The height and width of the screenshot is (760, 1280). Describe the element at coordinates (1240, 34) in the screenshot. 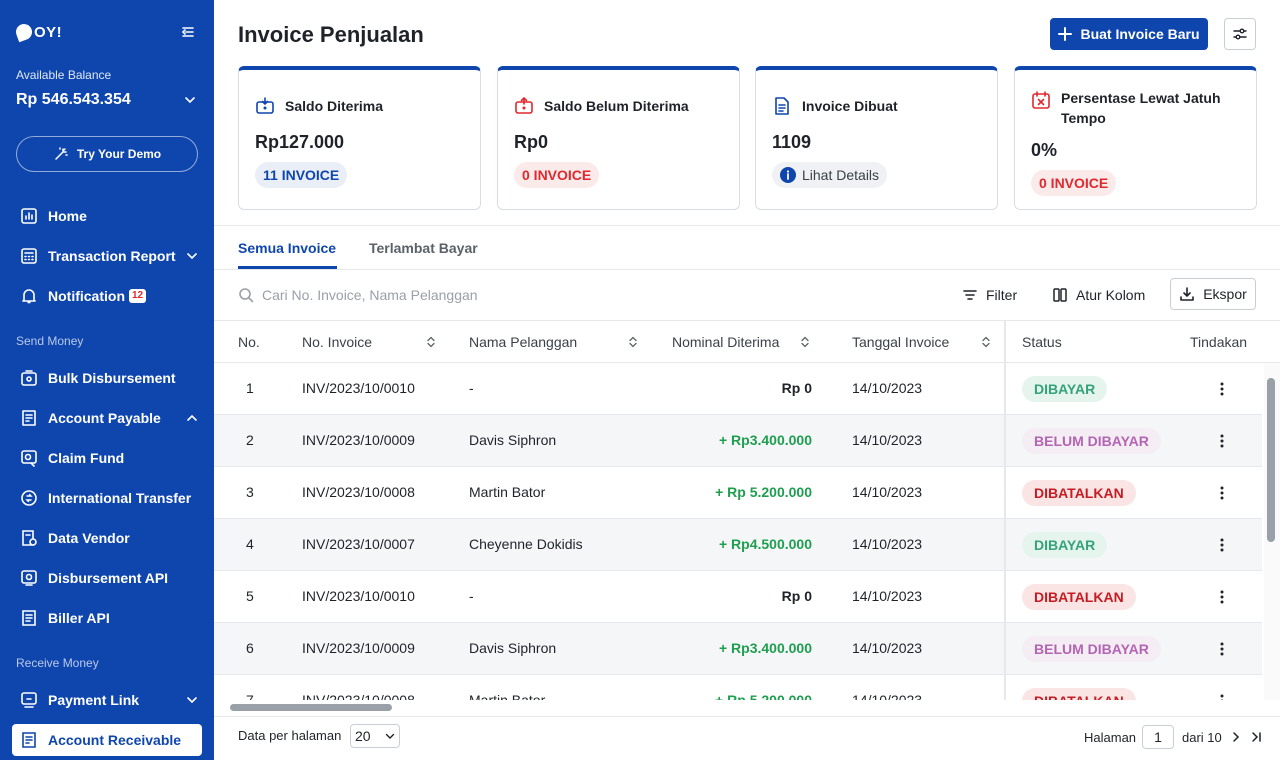

I see `settings-button` at that location.